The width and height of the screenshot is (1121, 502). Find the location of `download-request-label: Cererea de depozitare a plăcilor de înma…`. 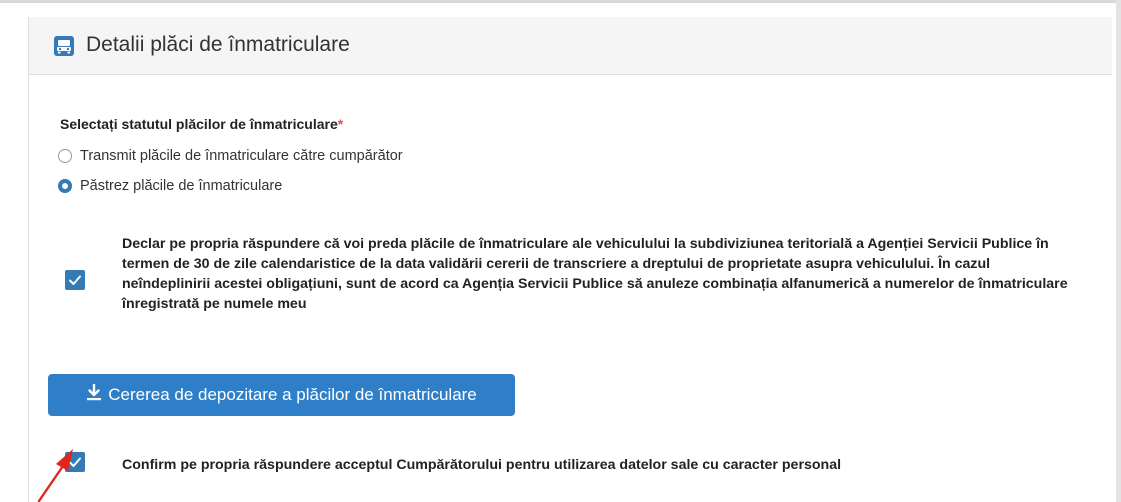

download-request-label: Cererea de depozitare a plăcilor de înma… is located at coordinates (292, 394).